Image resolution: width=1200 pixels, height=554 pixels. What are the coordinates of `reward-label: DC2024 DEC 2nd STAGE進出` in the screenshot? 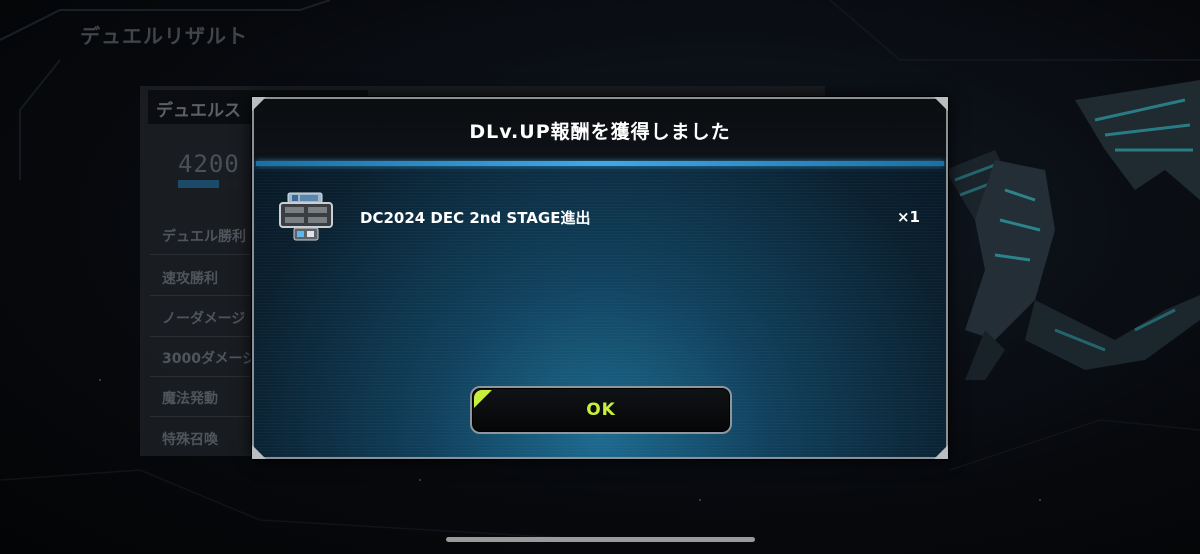 It's located at (475, 217).